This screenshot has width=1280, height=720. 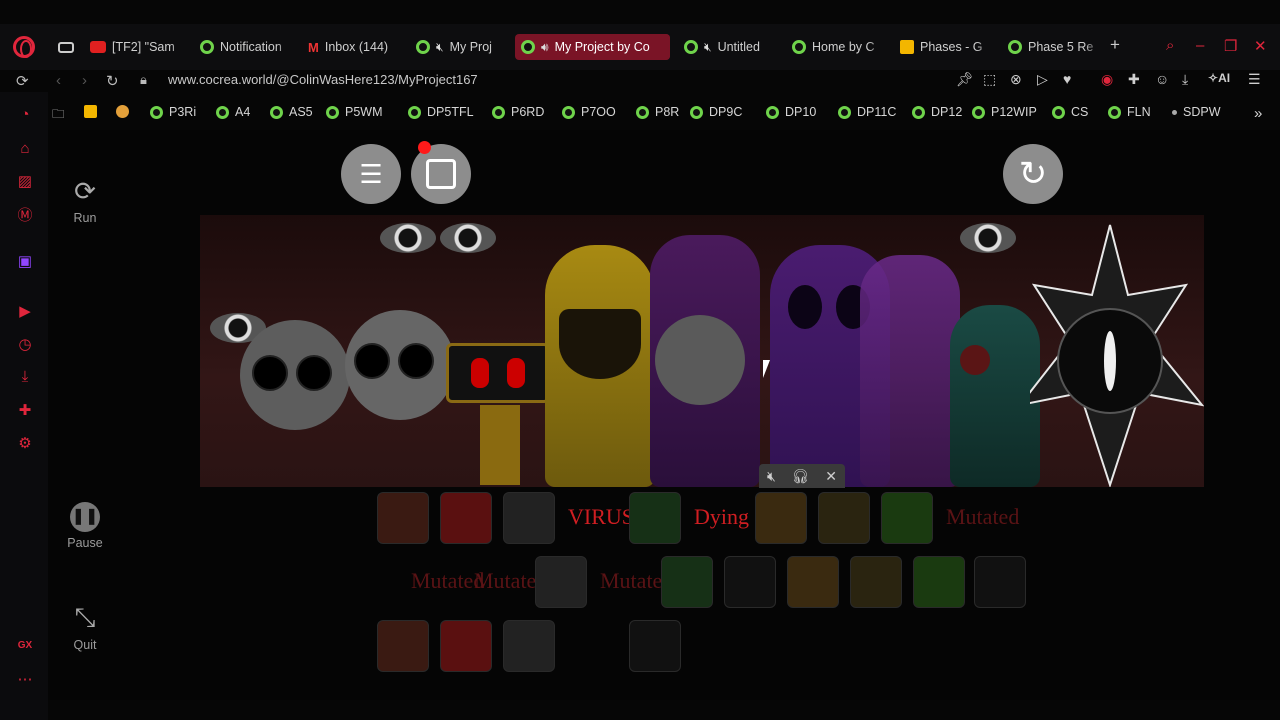 What do you see at coordinates (944, 47) in the screenshot?
I see `tab-7: Phases - G` at bounding box center [944, 47].